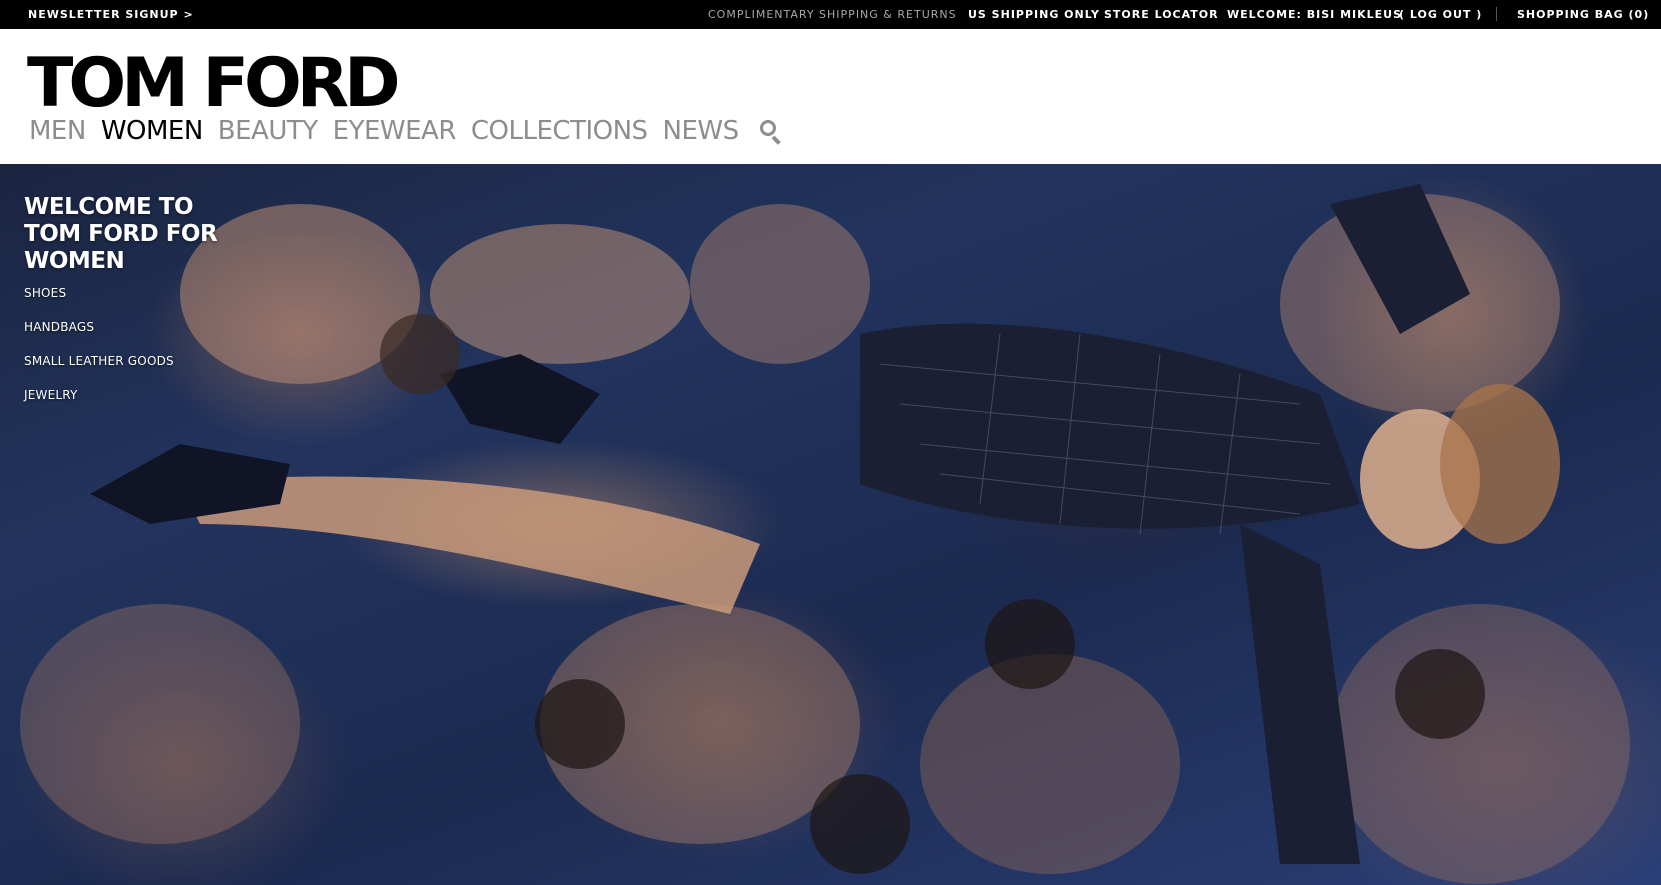 This screenshot has height=885, width=1661. I want to click on category-small-leather-goods-link: SMALL LEATHER GOODS, so click(99, 361).